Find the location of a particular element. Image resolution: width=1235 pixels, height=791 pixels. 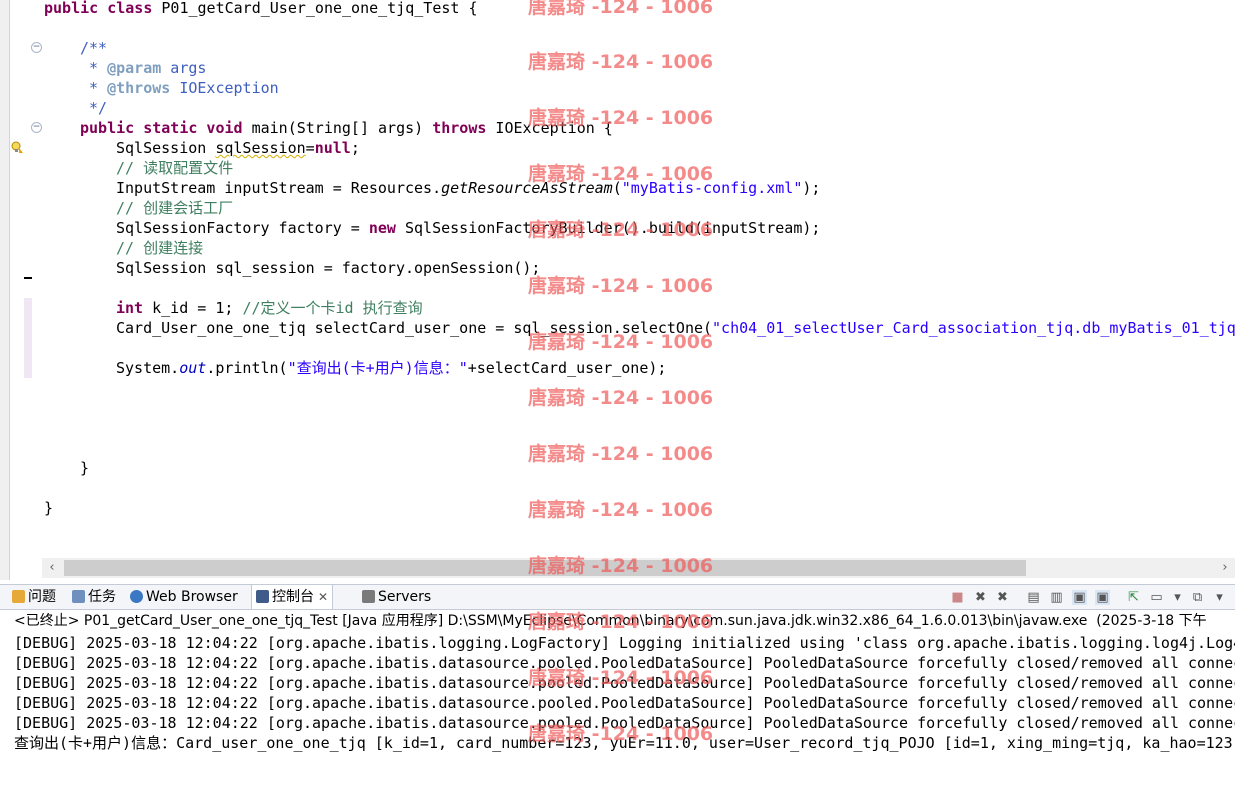

clear-console-icon: ▤ is located at coordinates (1033, 597).